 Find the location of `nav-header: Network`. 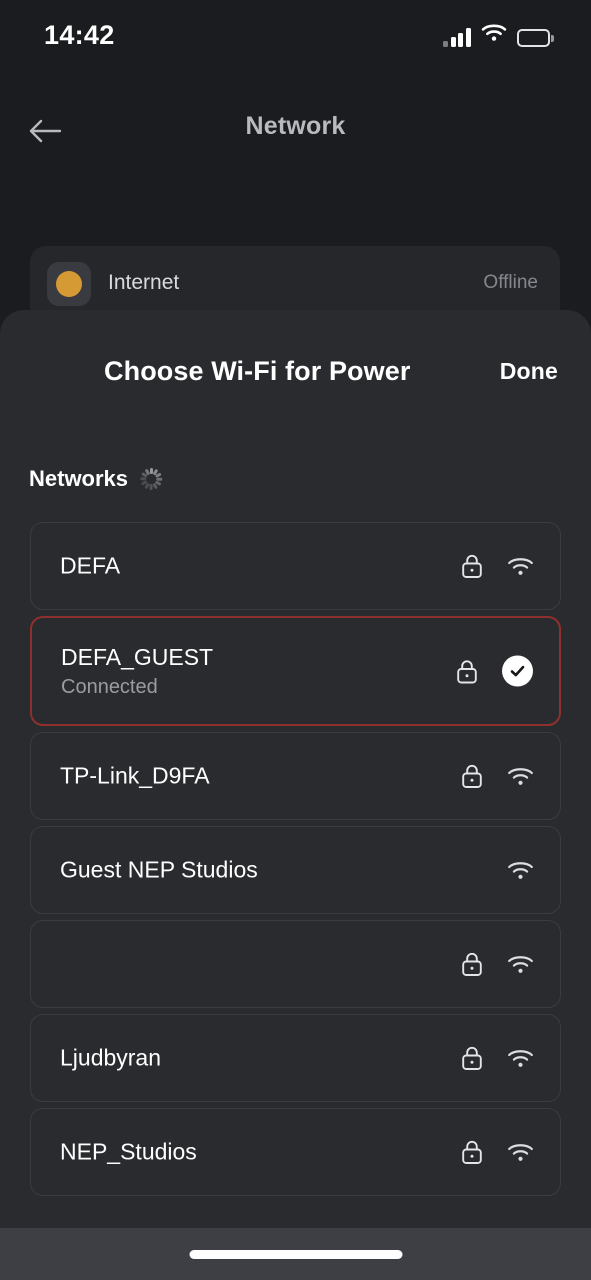

nav-header: Network is located at coordinates (295, 132).